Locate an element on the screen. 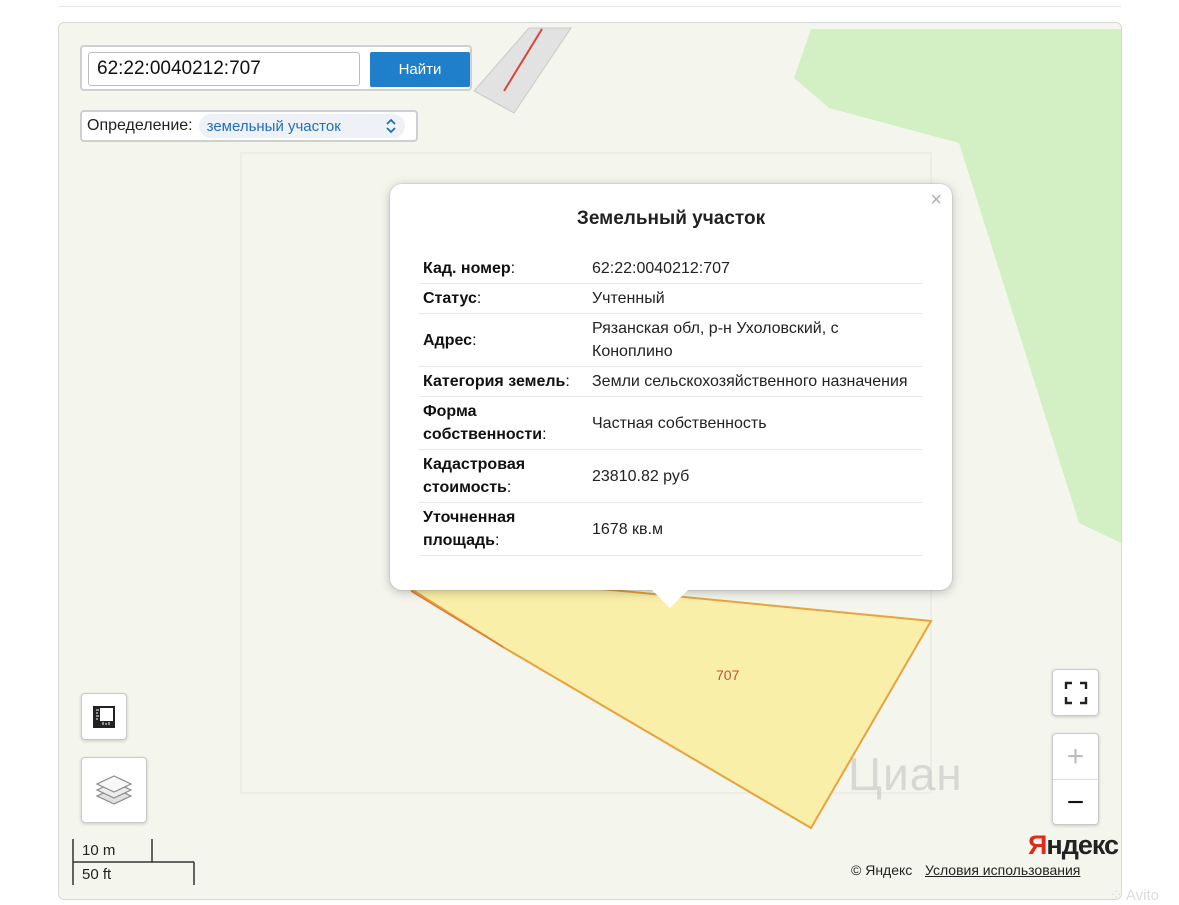 The width and height of the screenshot is (1179, 905). row-key: Статус is located at coordinates (450, 298).